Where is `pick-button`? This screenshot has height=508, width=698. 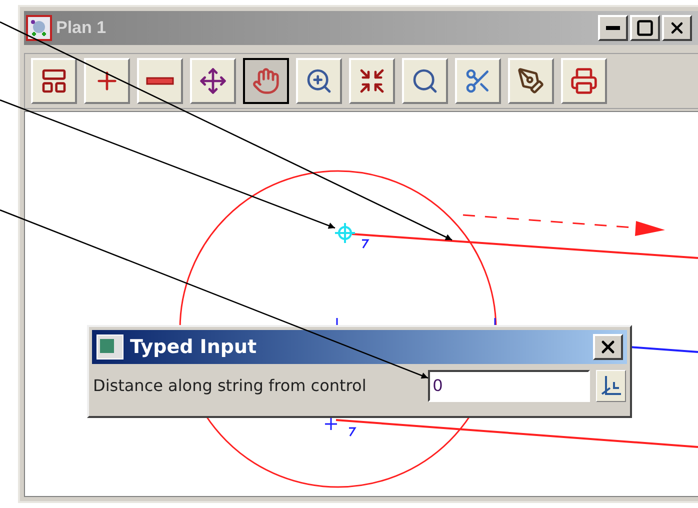
pick-button is located at coordinates (611, 386).